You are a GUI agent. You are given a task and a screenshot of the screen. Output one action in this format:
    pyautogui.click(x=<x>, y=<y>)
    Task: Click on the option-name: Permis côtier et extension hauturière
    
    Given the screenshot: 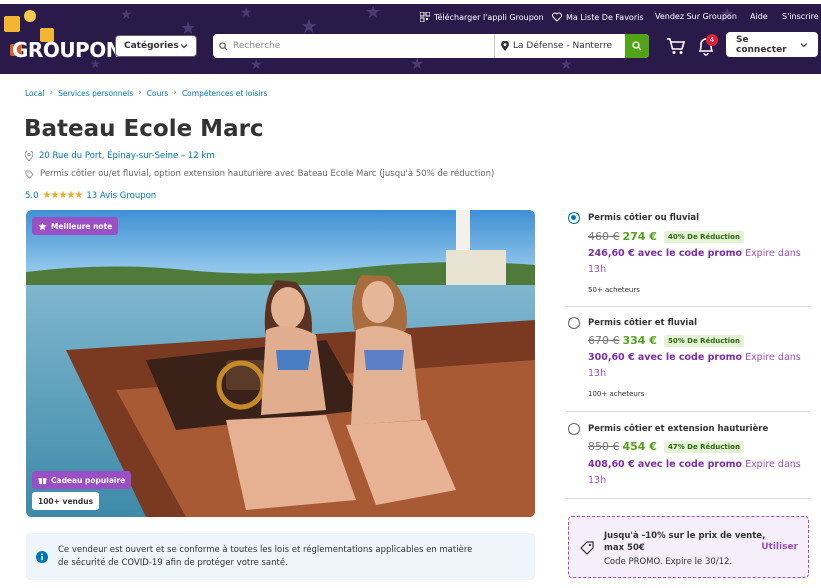 What is the action you would take?
    pyautogui.click(x=678, y=429)
    